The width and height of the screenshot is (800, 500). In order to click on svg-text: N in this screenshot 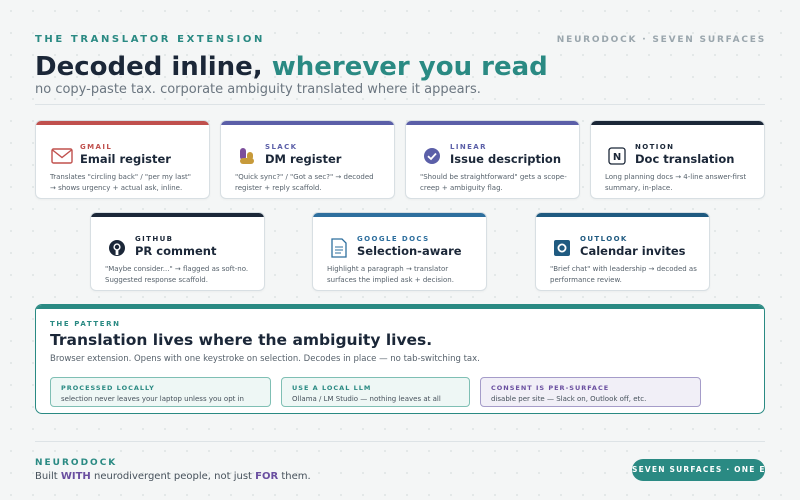, I will do `click(617, 157)`.